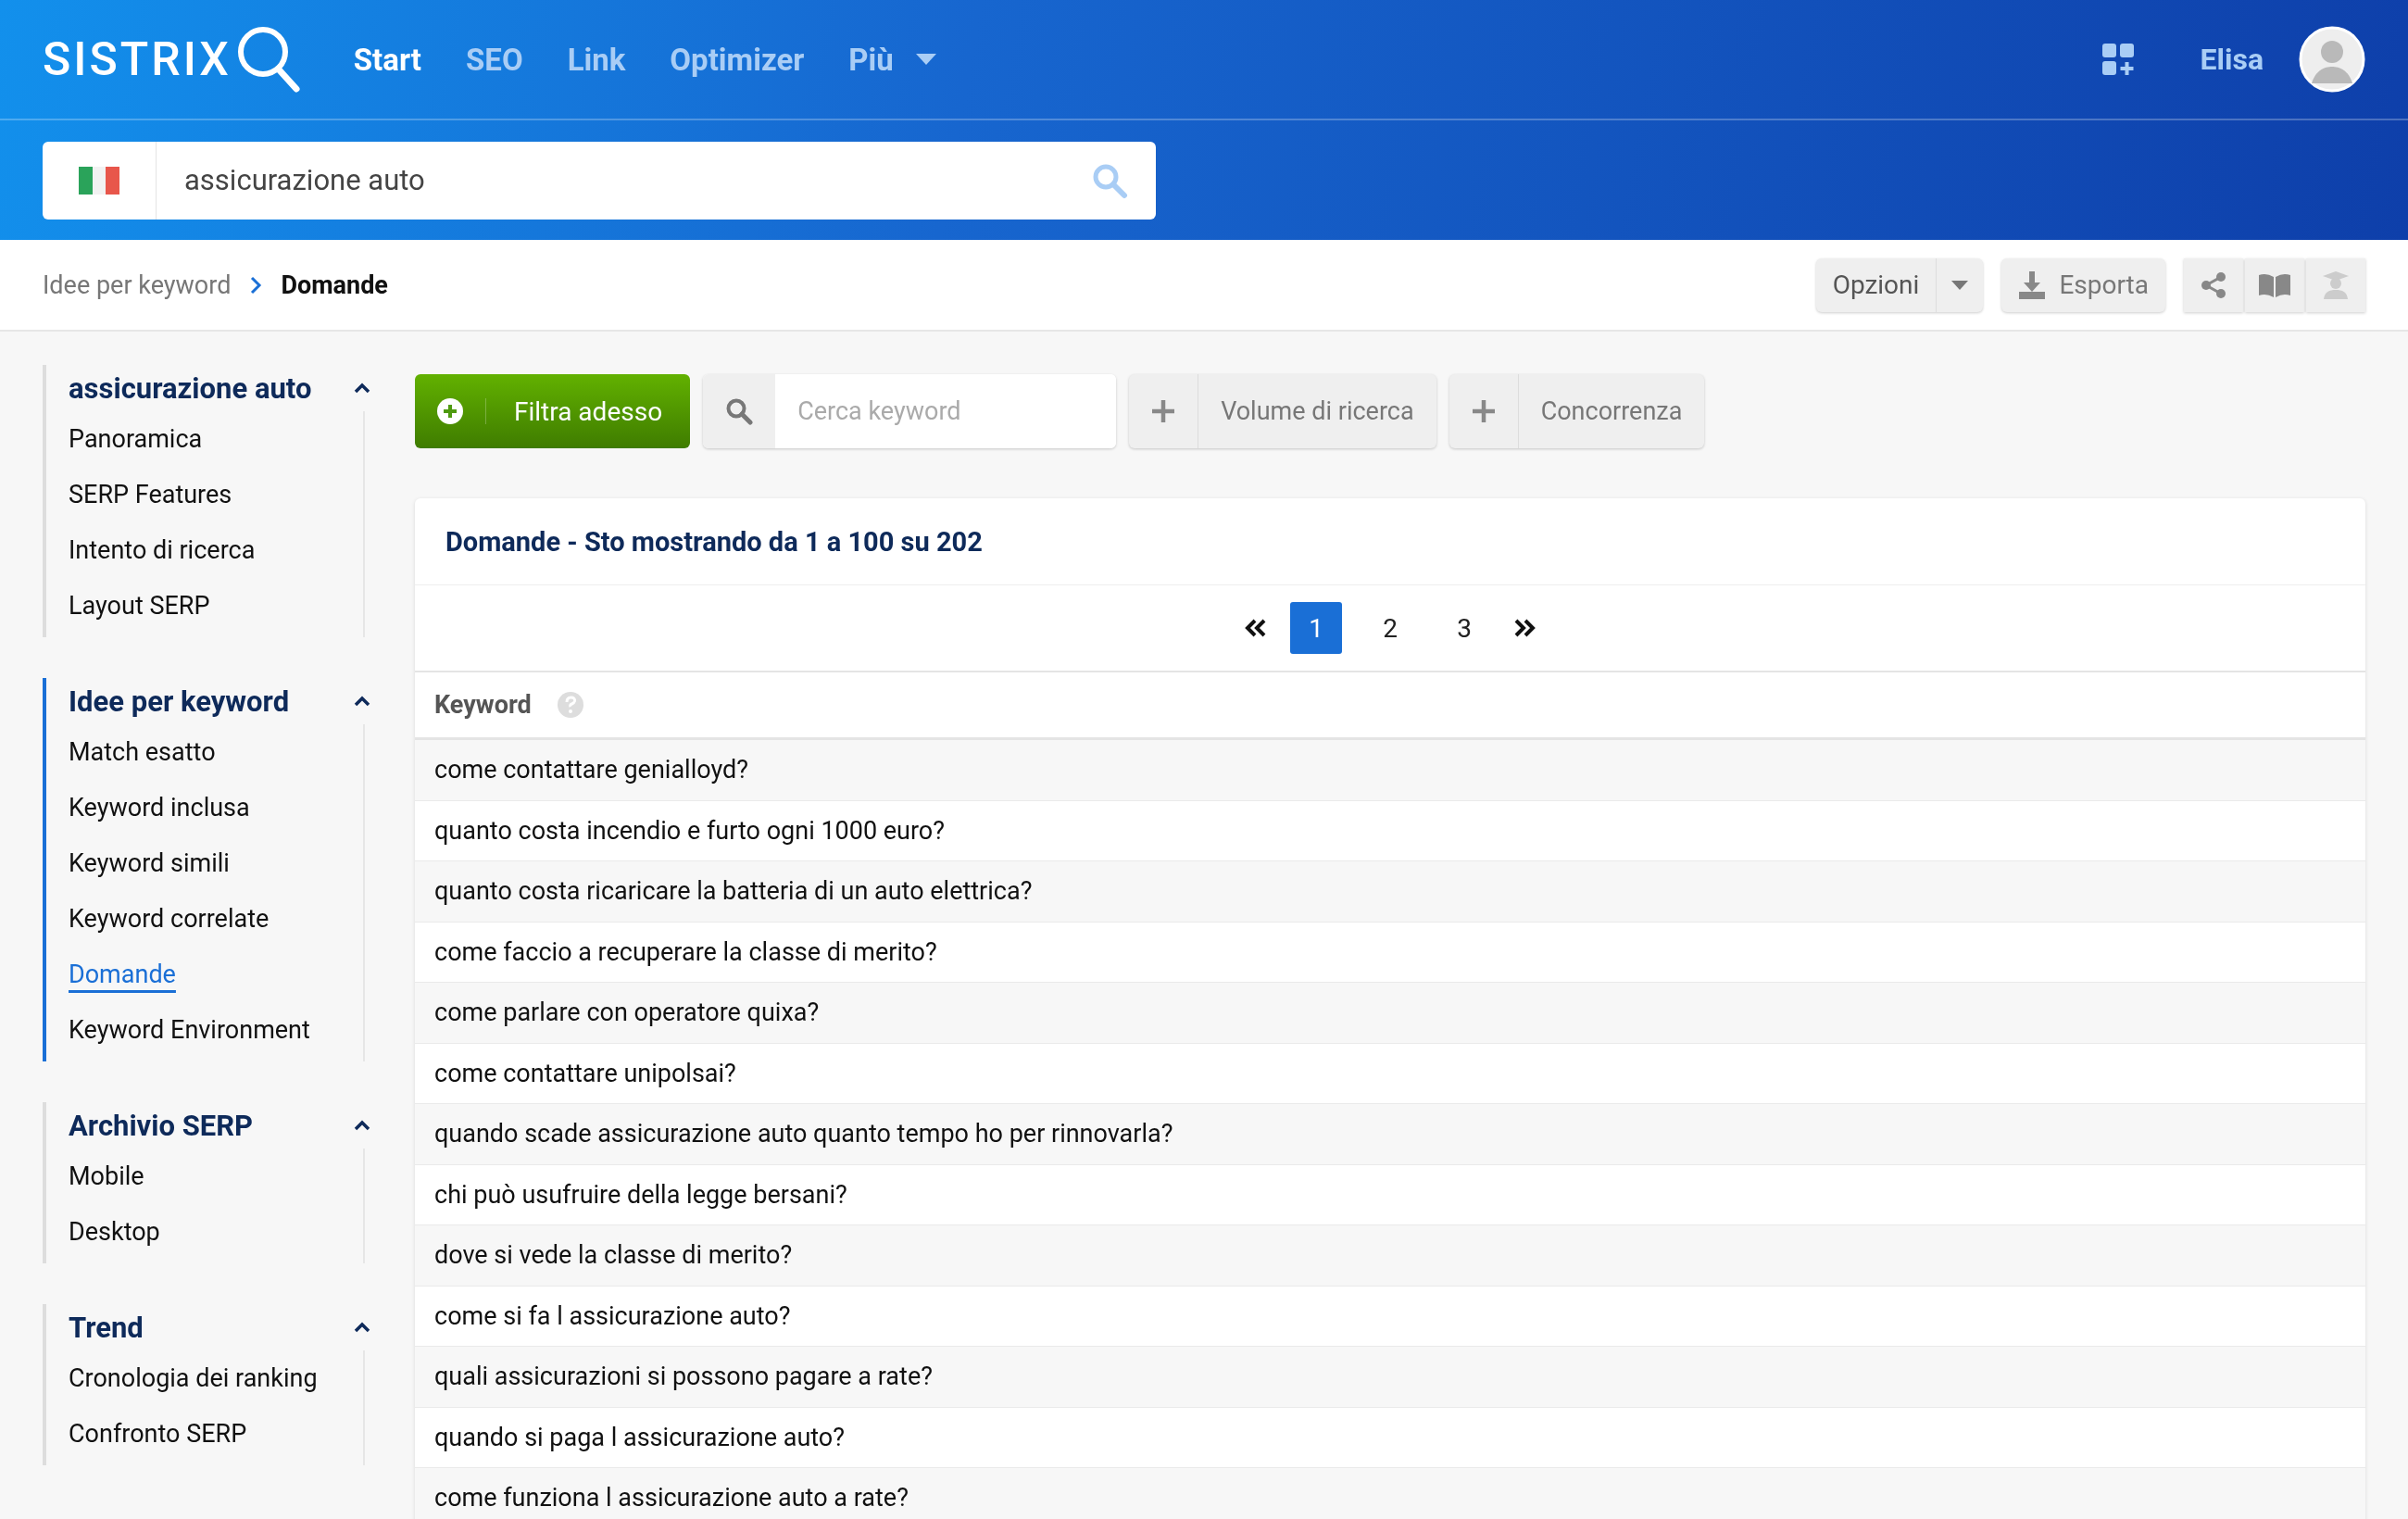  Describe the element at coordinates (627, 1013) in the screenshot. I see `table-cell: come parlare con operatore quixa?` at that location.